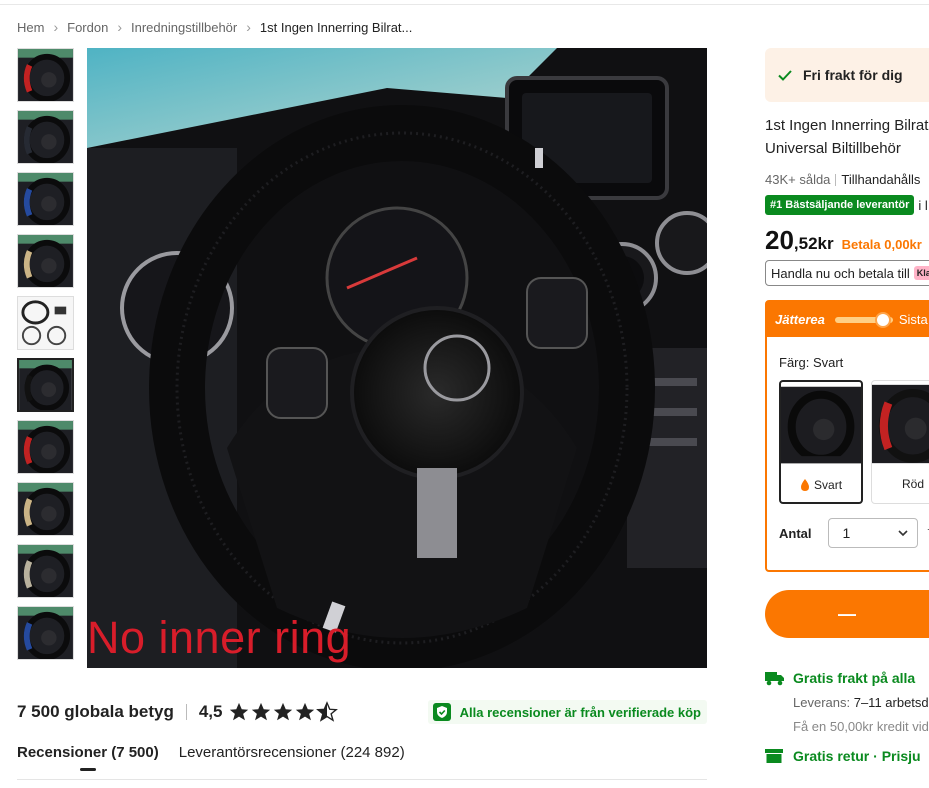 The width and height of the screenshot is (929, 788). I want to click on color-swatches: Svart Röd, so click(854, 442).